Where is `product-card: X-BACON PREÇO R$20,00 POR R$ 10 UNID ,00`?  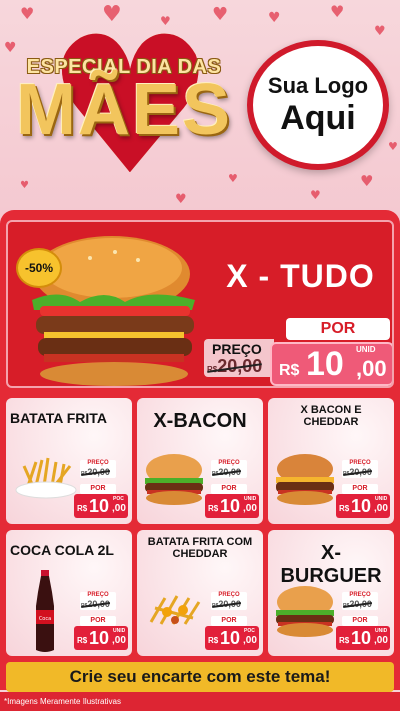 product-card: X-BACON PREÇO R$20,00 POR R$ 10 UNID ,00 is located at coordinates (200, 461).